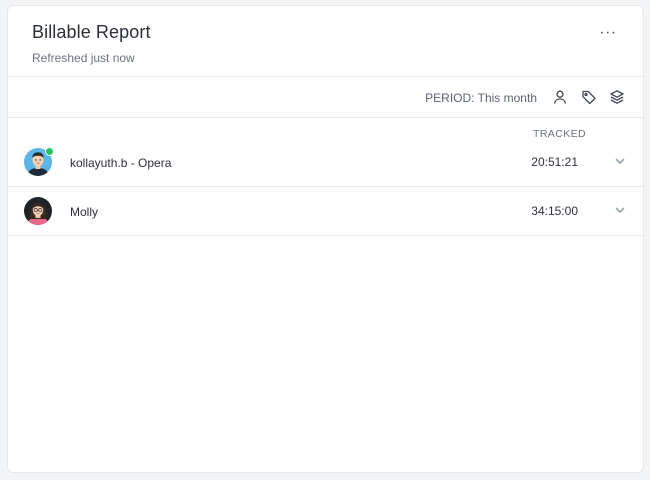 The image size is (650, 480). I want to click on online-status-indicator, so click(49, 151).